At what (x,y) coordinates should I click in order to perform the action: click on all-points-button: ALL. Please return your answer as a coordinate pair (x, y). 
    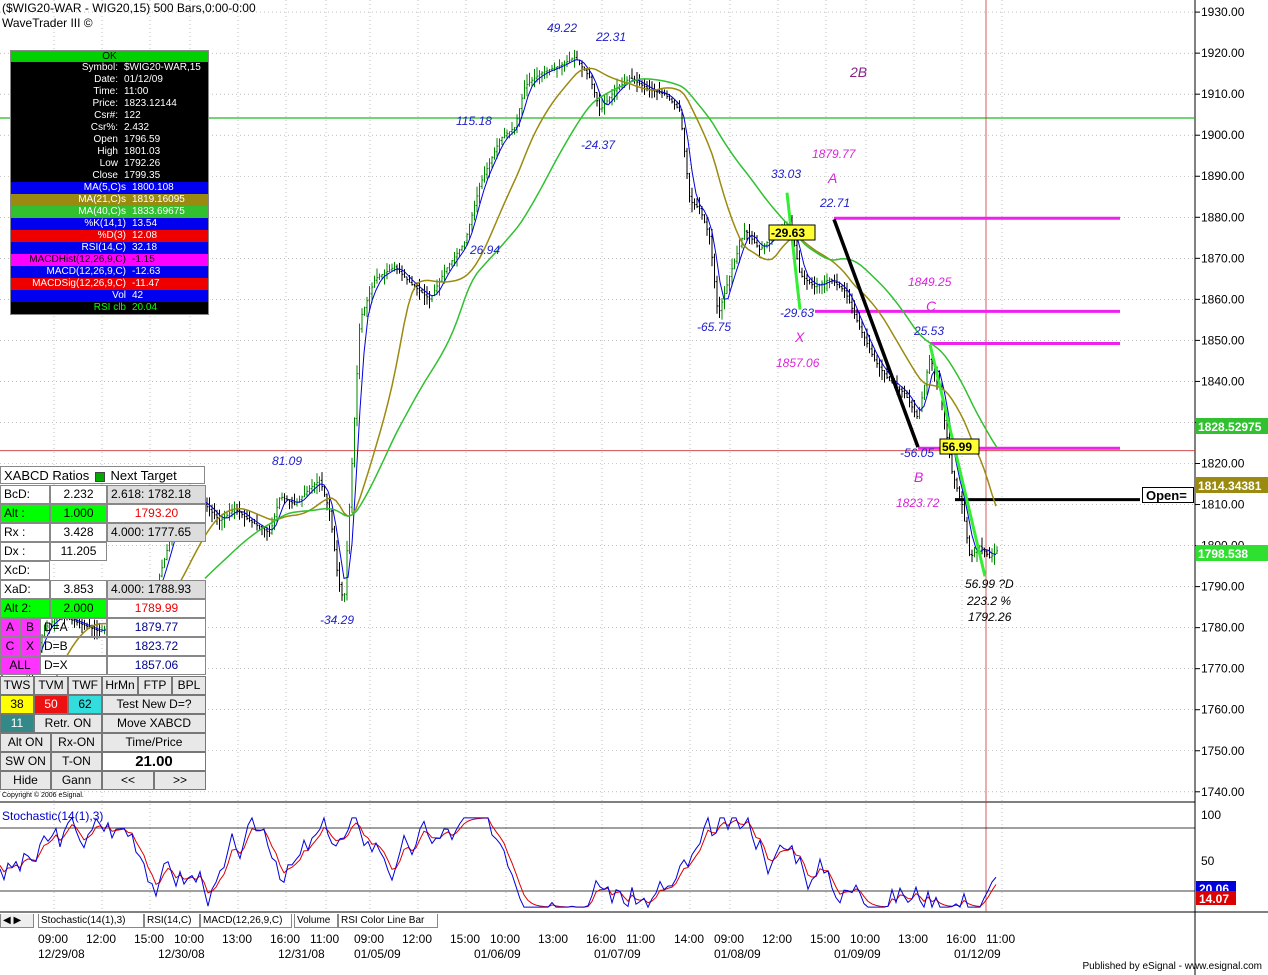
    Looking at the image, I should click on (20, 665).